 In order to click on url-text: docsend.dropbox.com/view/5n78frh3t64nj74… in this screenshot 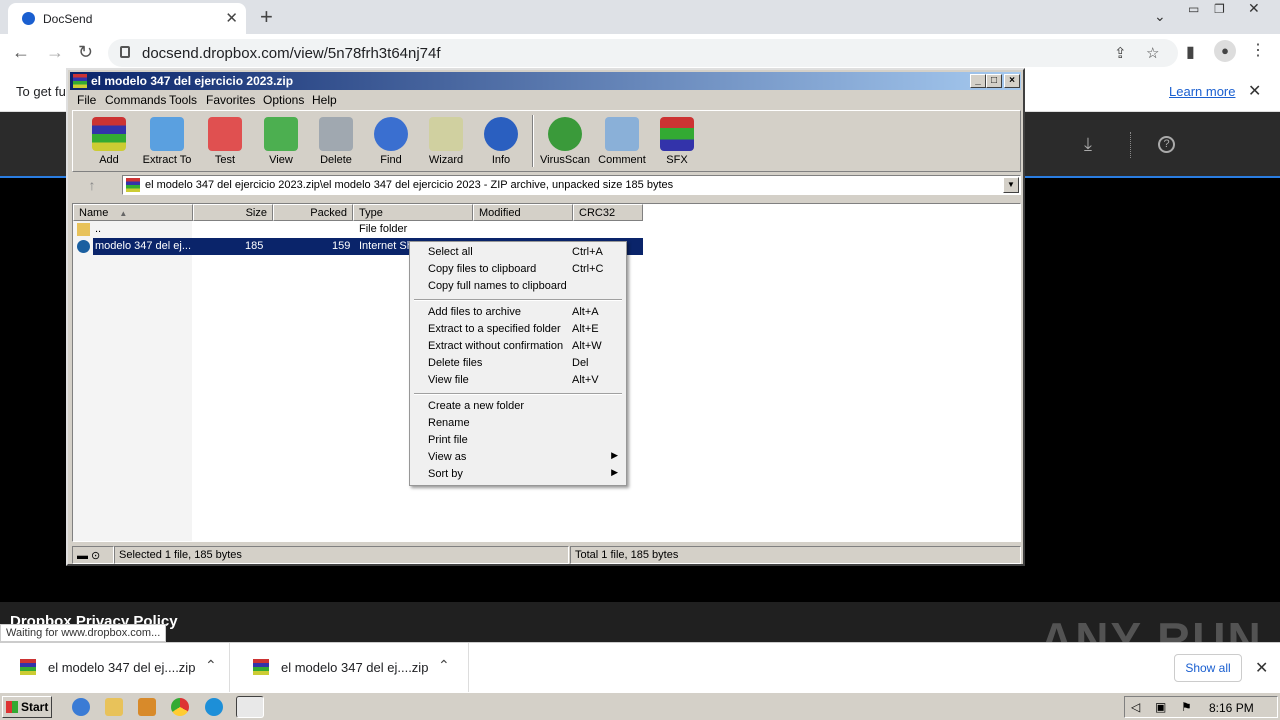, I will do `click(291, 53)`.